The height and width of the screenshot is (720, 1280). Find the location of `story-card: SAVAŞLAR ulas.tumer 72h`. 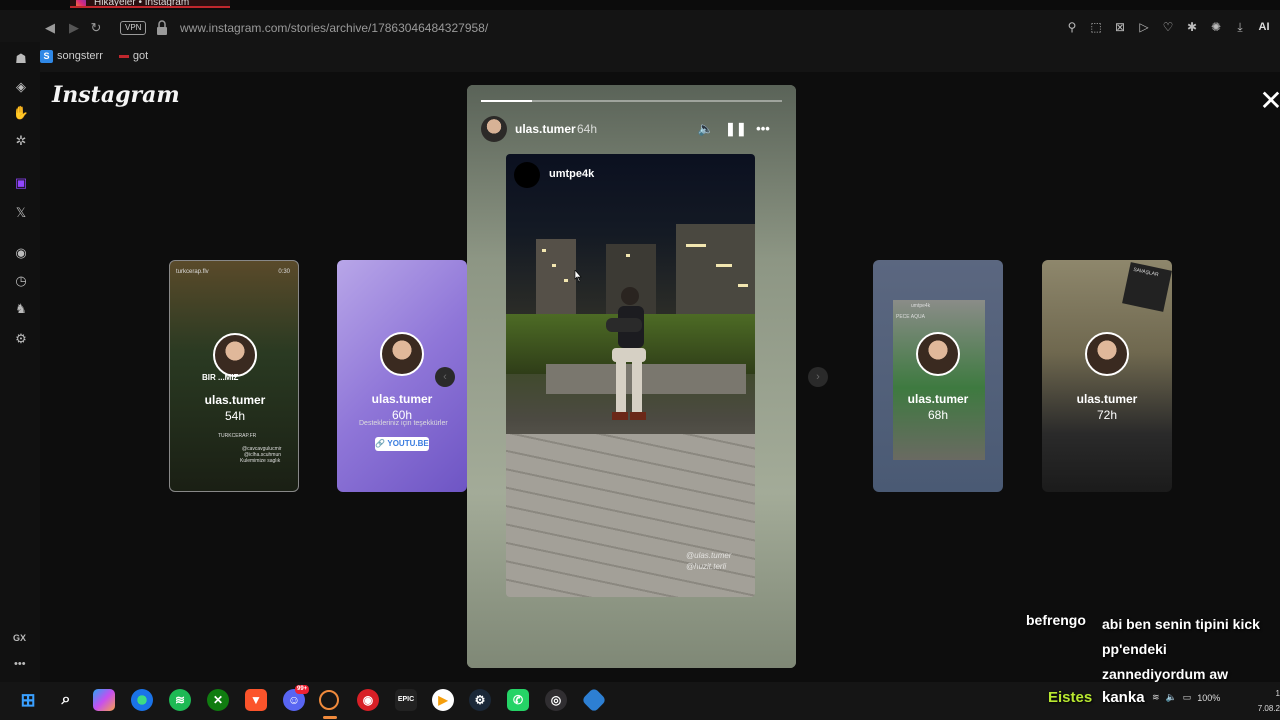

story-card: SAVAŞLAR ulas.tumer 72h is located at coordinates (1107, 376).